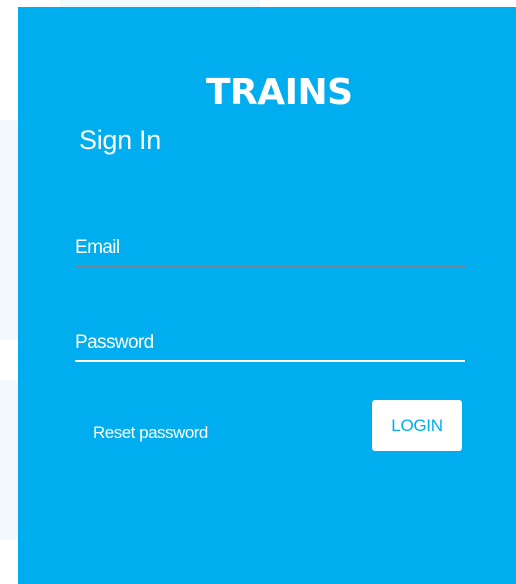 This screenshot has width=516, height=584. What do you see at coordinates (279, 92) in the screenshot?
I see `brand-title: TRAINS` at bounding box center [279, 92].